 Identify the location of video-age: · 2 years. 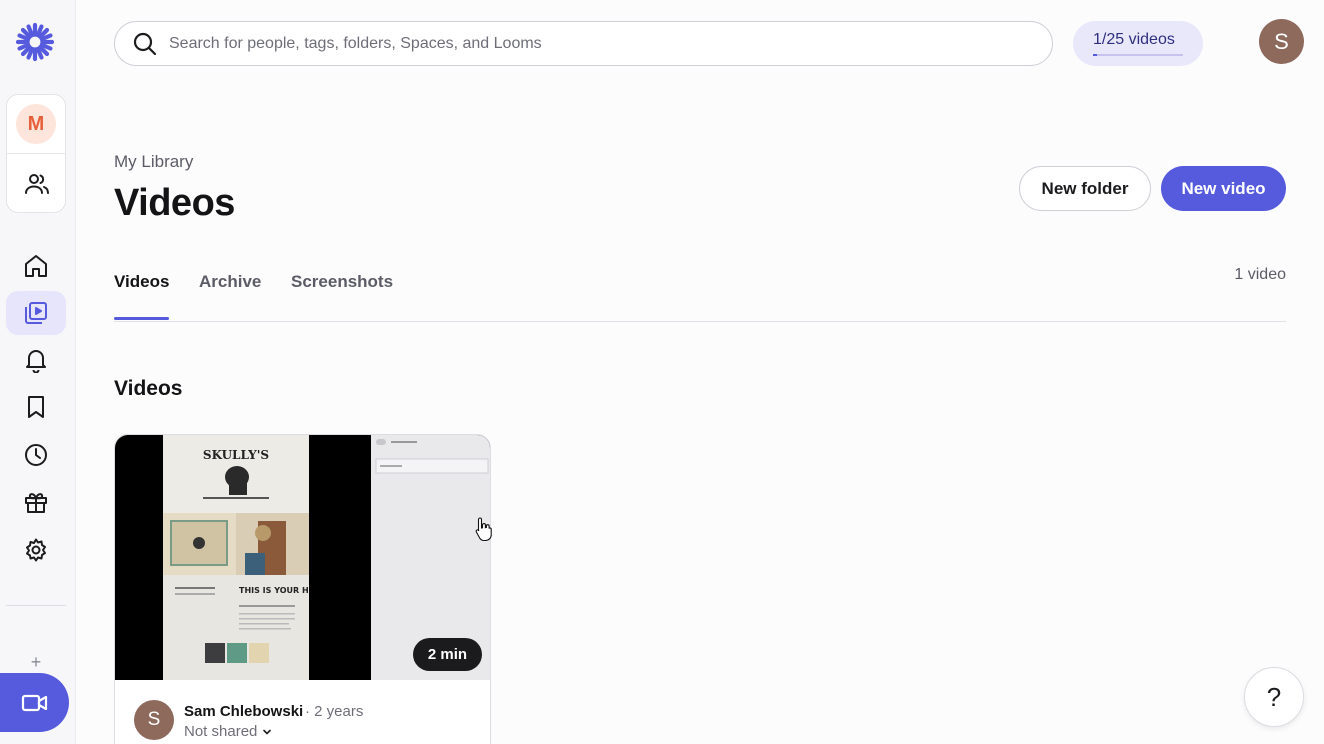
(334, 711).